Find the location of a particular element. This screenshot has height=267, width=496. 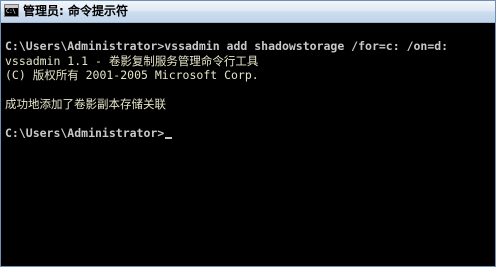

icon-glyph: C:\ is located at coordinates (11, 11).